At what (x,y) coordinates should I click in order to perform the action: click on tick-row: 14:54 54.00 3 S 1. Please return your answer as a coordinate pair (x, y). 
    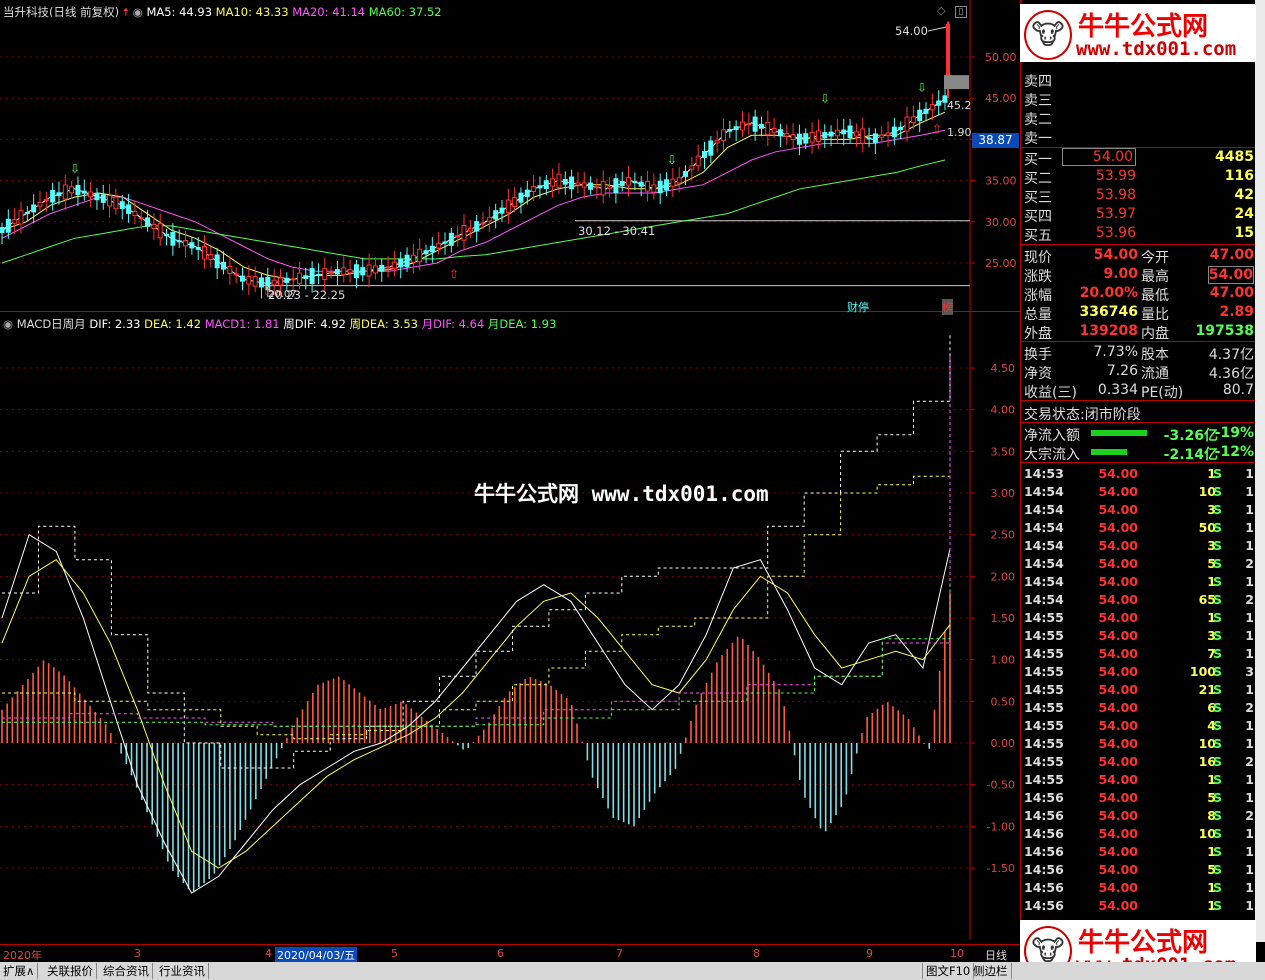
    Looking at the image, I should click on (1138, 510).